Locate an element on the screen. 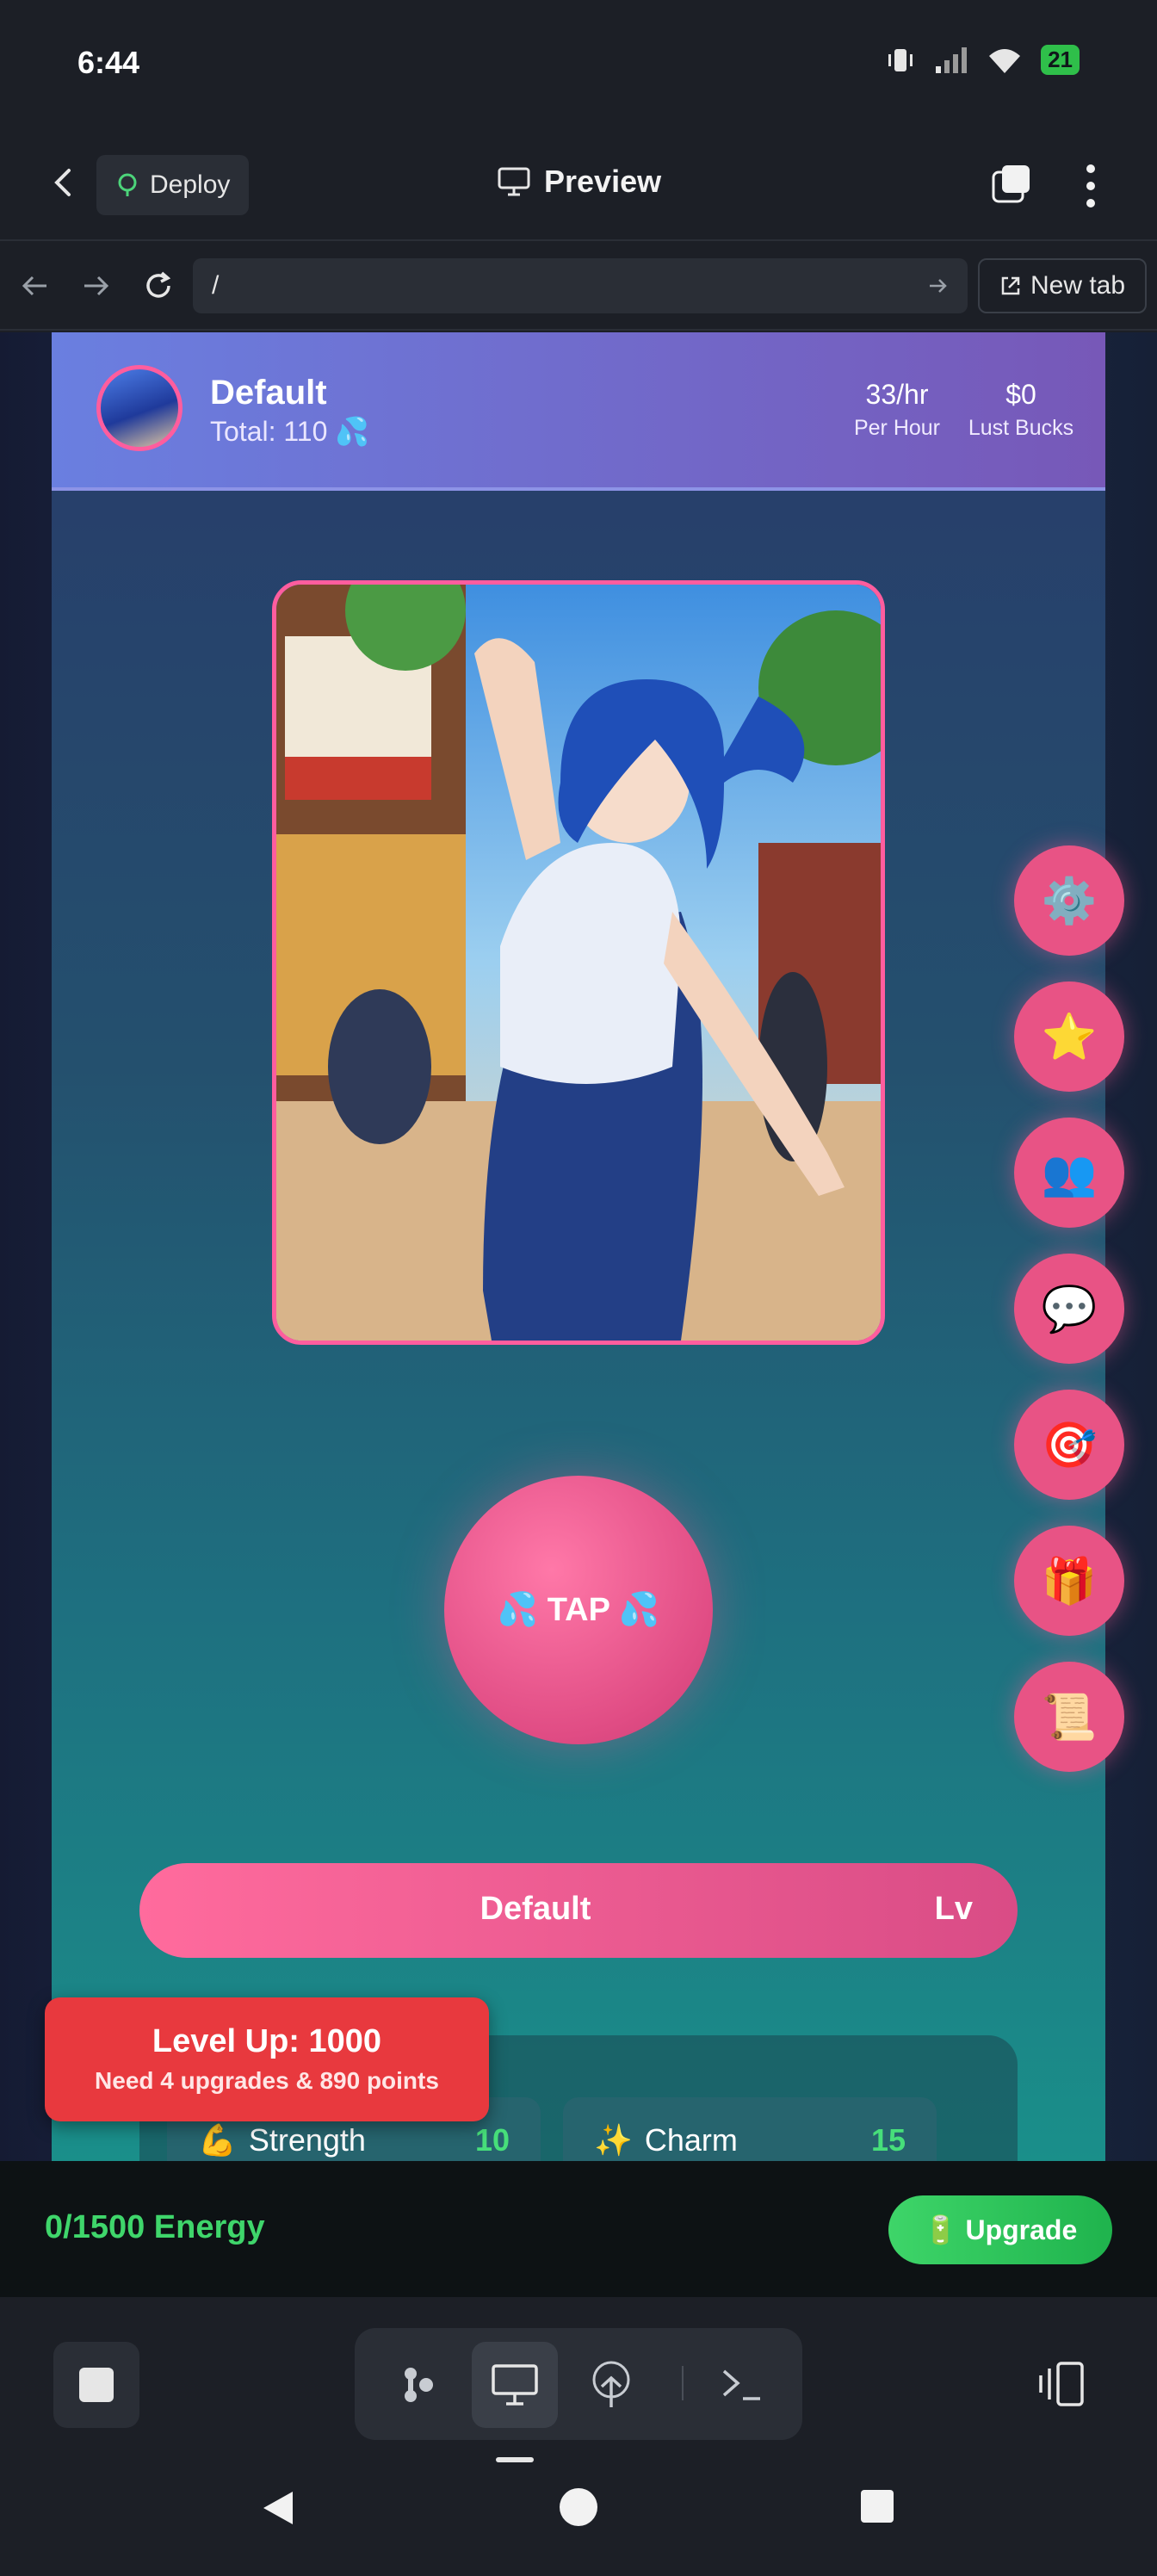 The width and height of the screenshot is (1157, 2576). lust-bucks-value: $0 is located at coordinates (1021, 395).